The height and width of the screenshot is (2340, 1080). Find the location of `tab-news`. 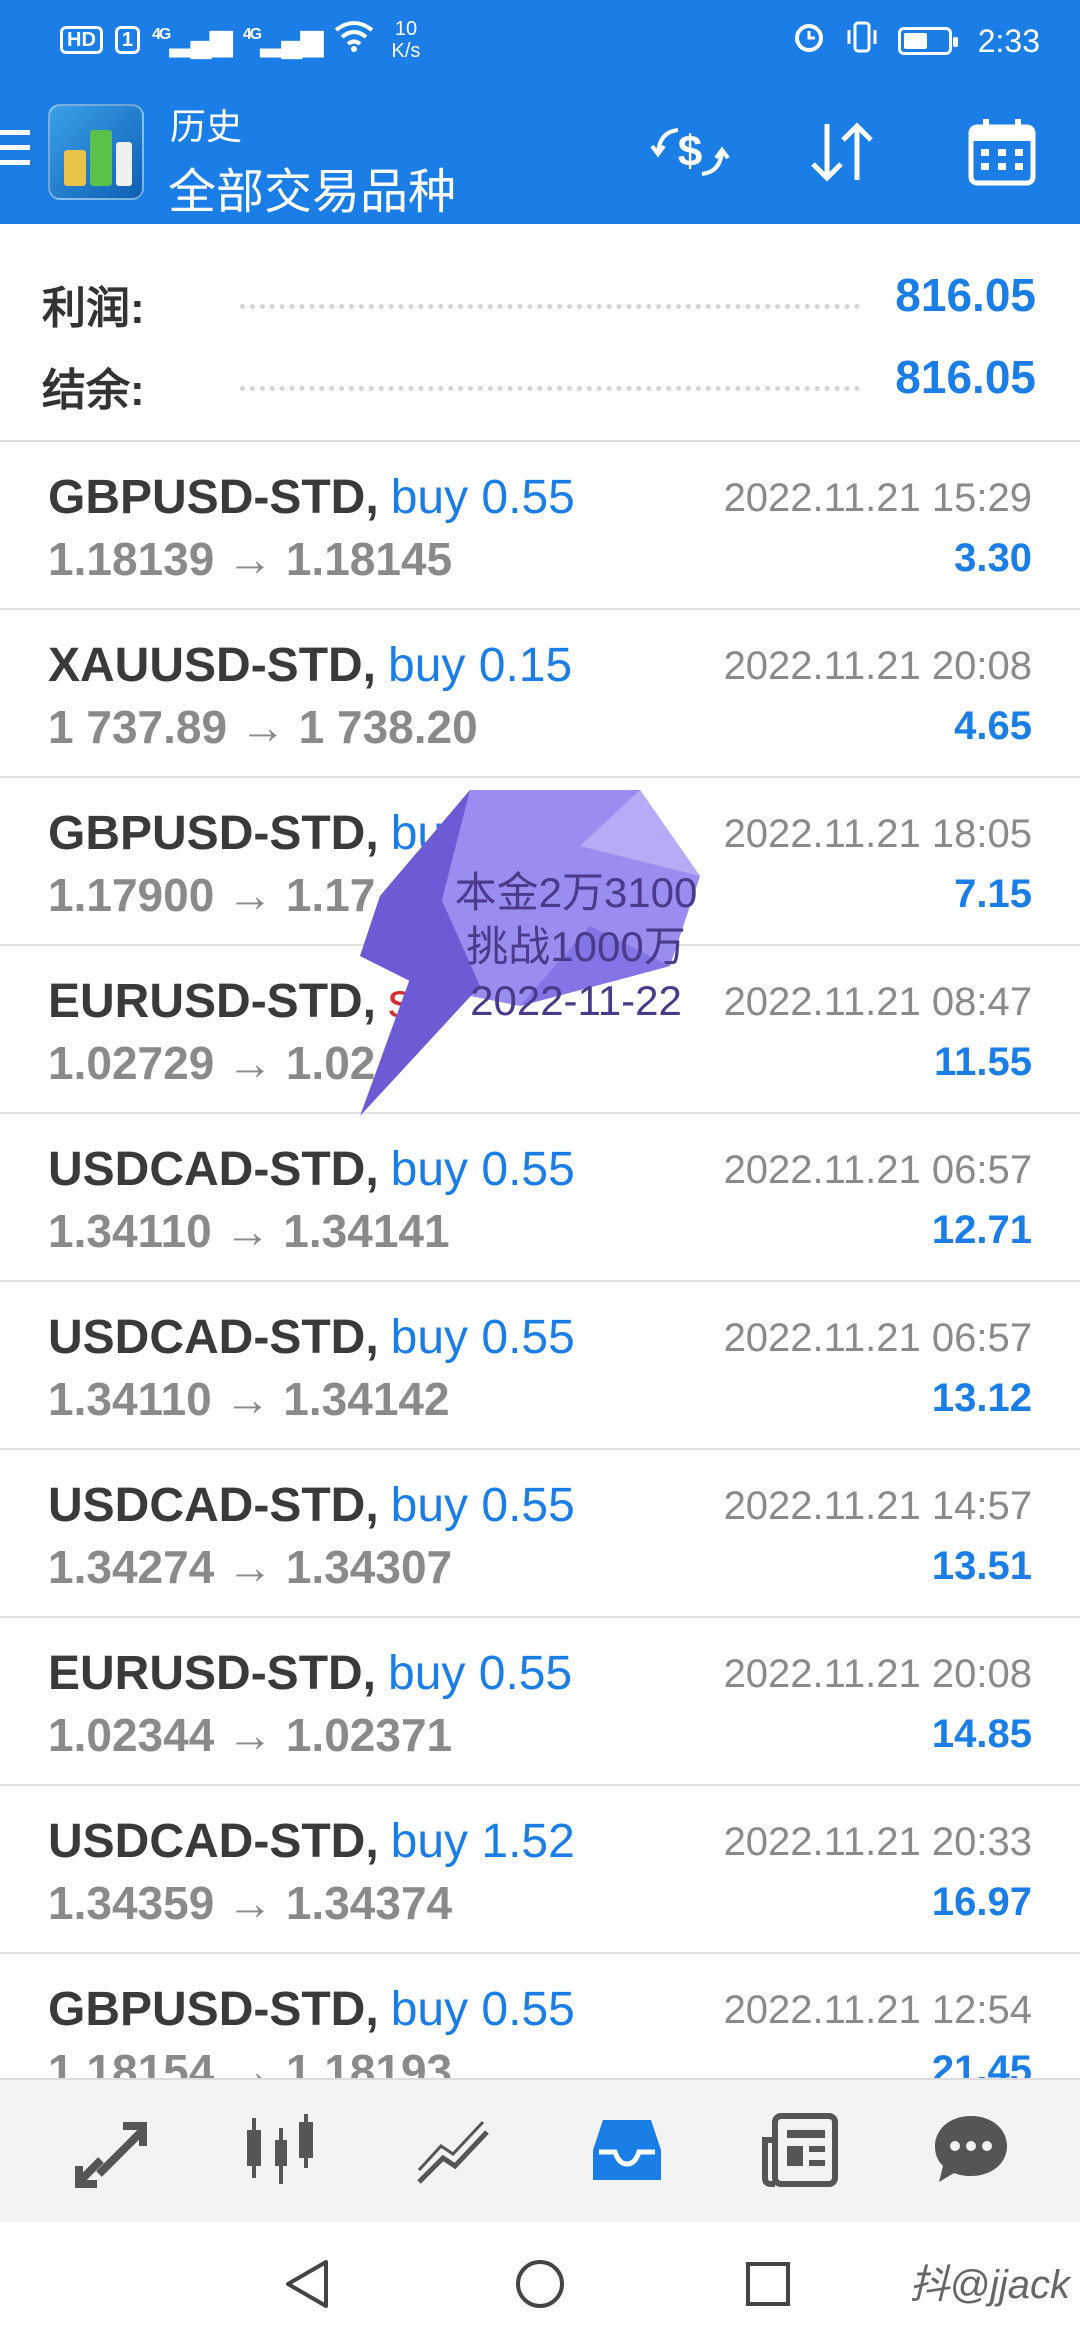

tab-news is located at coordinates (801, 2150).